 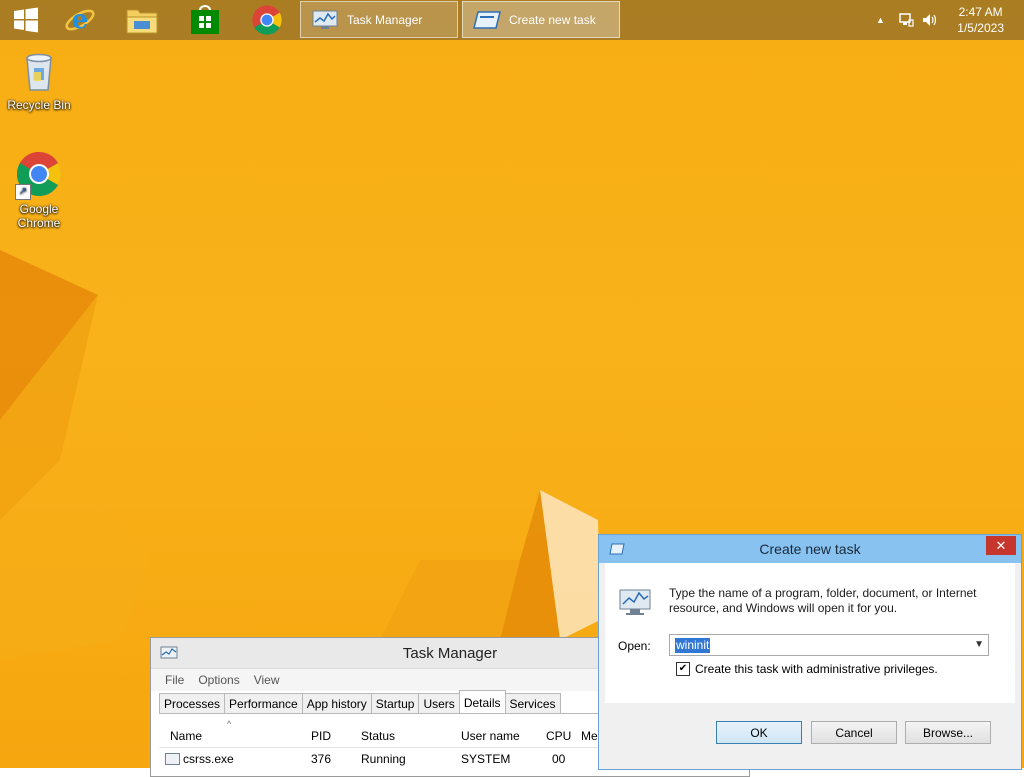 I want to click on ok-button: OK, so click(x=759, y=732).